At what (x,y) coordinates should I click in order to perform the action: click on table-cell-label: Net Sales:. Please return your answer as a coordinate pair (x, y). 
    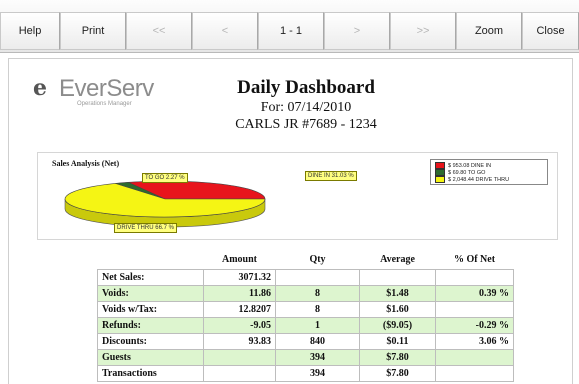
    Looking at the image, I should click on (150, 277).